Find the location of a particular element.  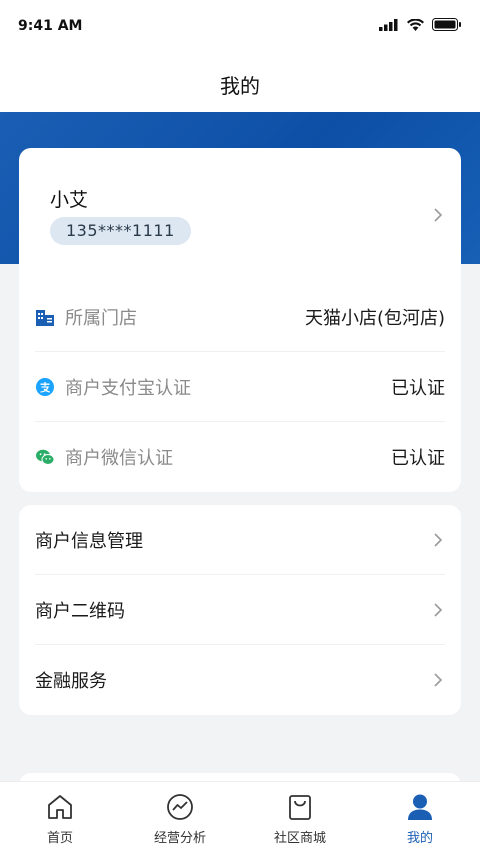

tab-label: 经营分析 is located at coordinates (179, 838).